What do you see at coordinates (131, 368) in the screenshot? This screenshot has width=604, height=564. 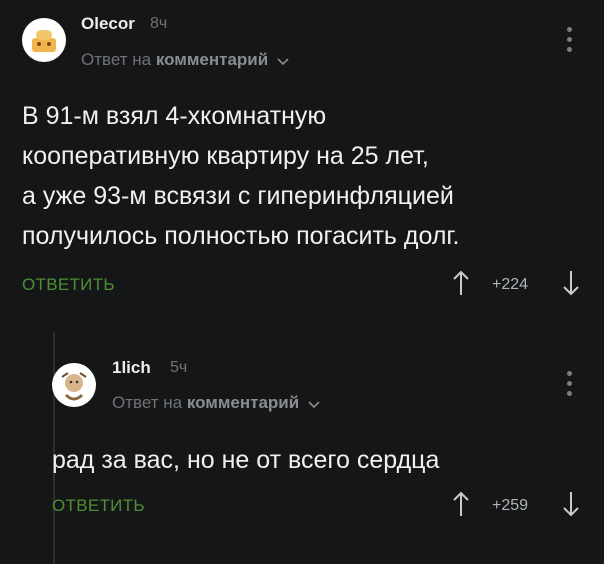 I see `author-name: 1lich` at bounding box center [131, 368].